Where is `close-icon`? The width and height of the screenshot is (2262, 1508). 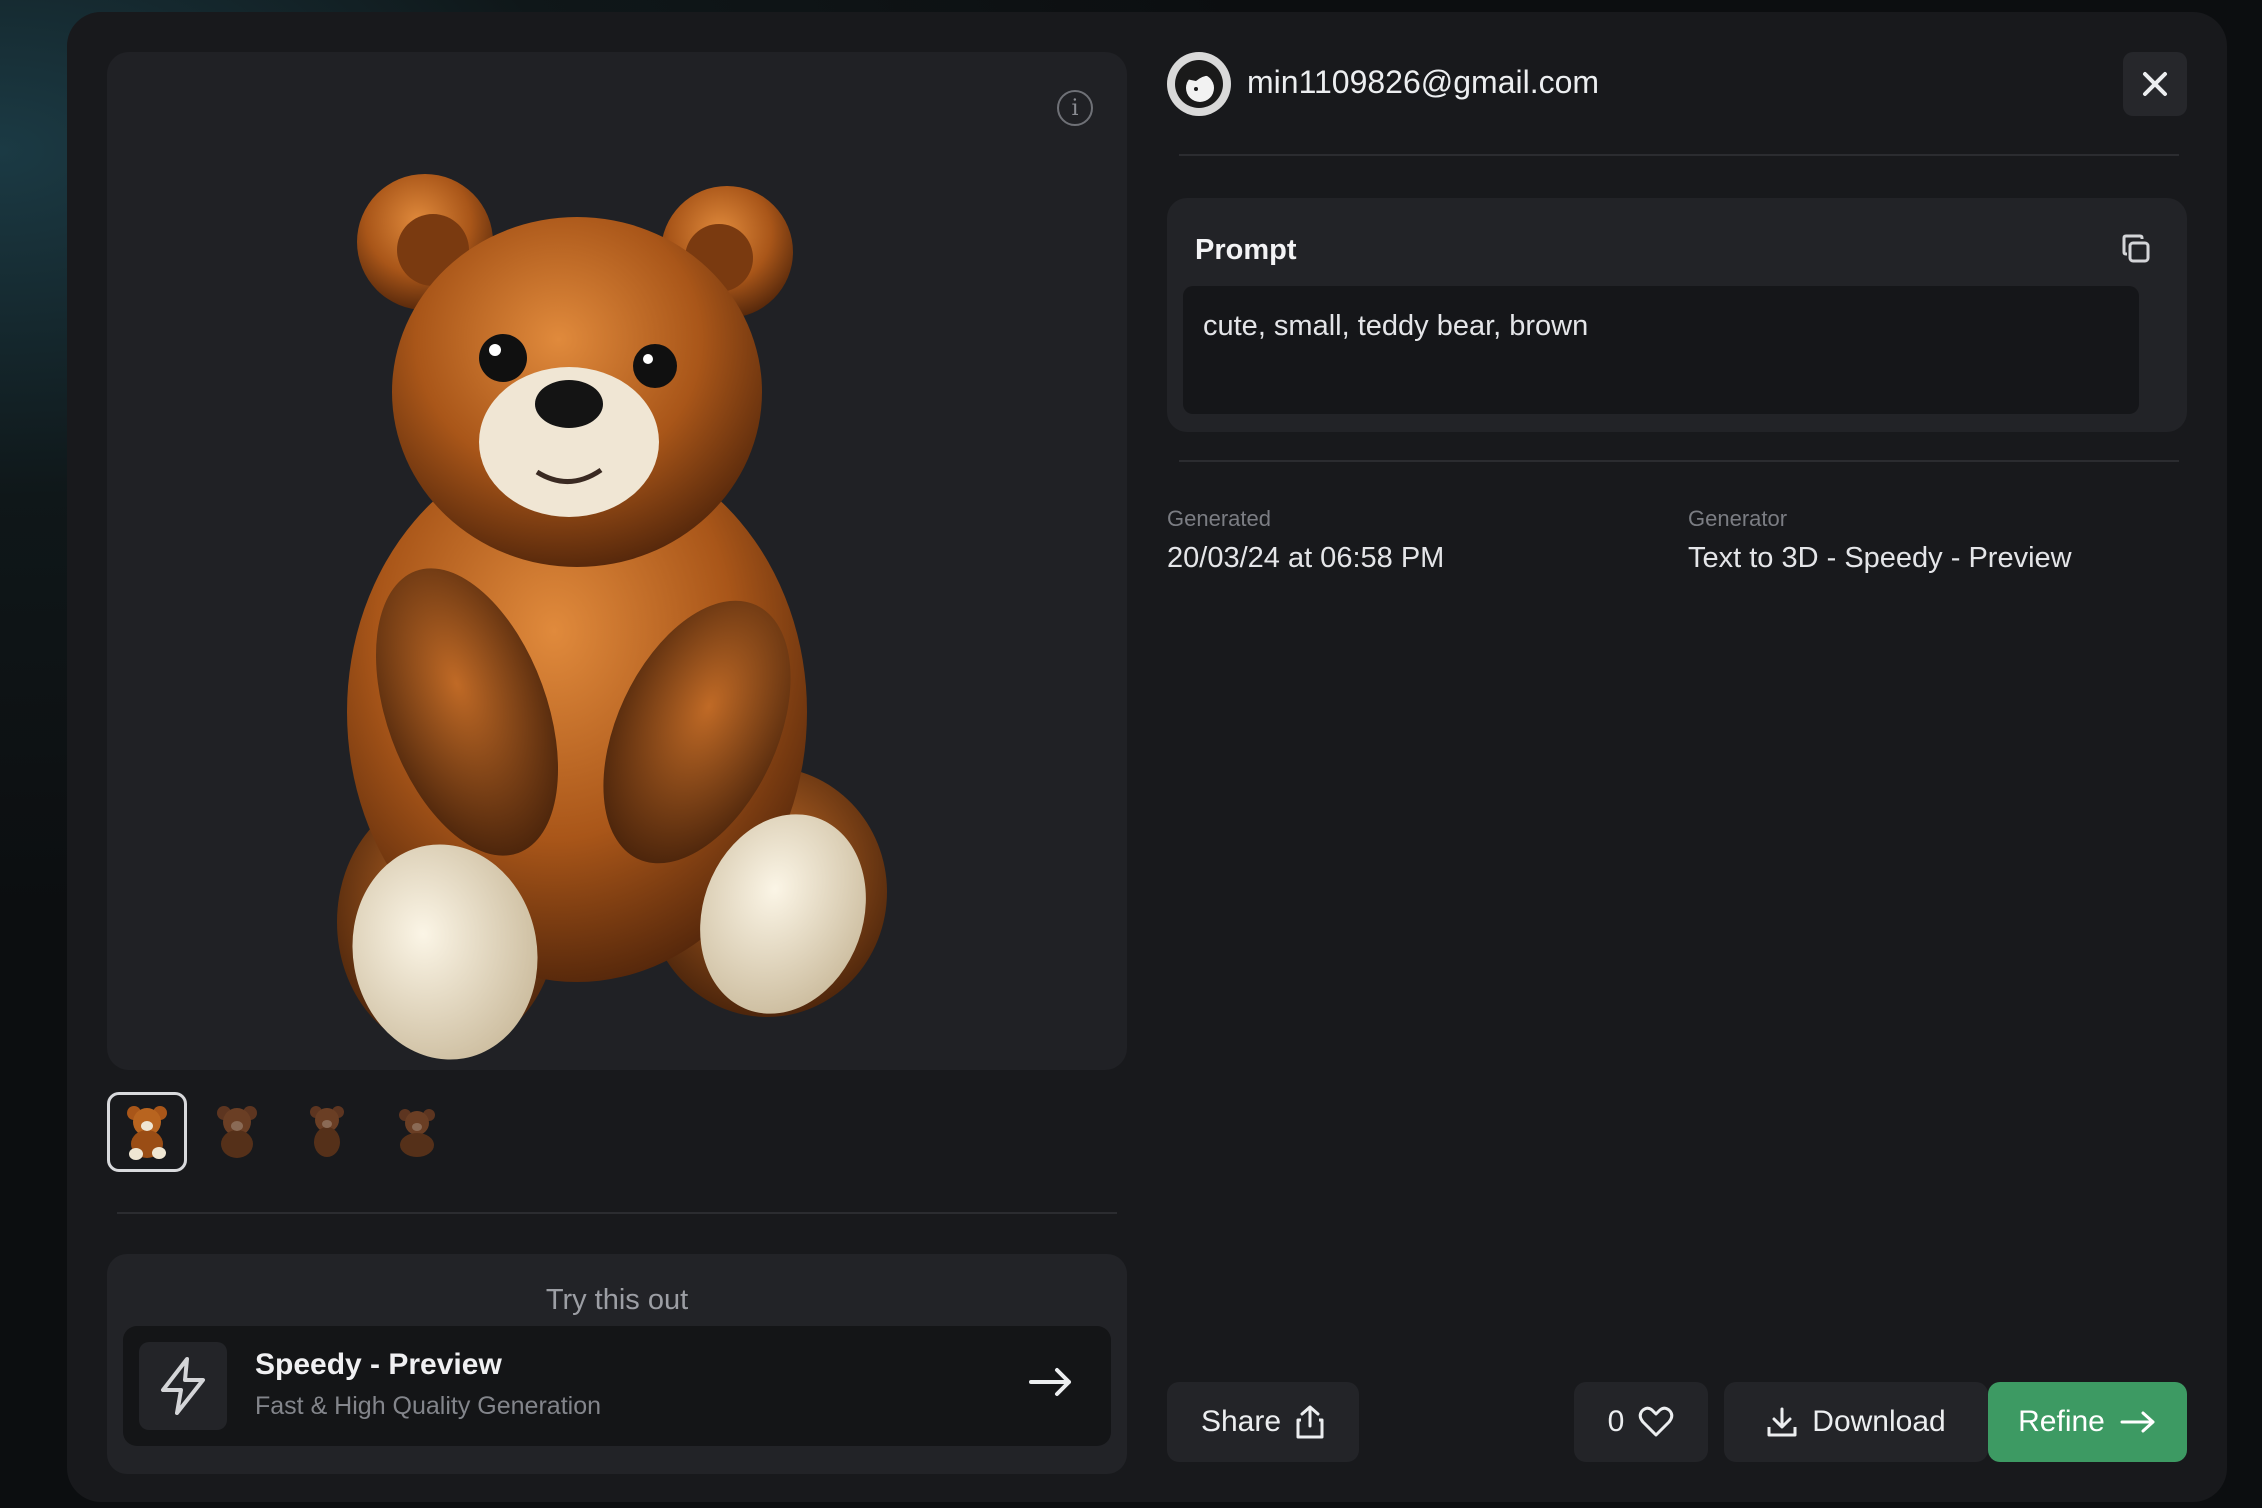
close-icon is located at coordinates (2155, 84).